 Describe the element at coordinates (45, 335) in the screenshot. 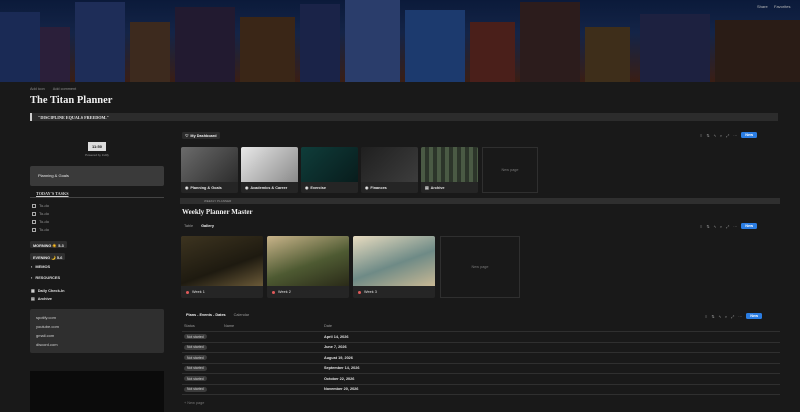

I see `link-gmail: gmail.com` at that location.